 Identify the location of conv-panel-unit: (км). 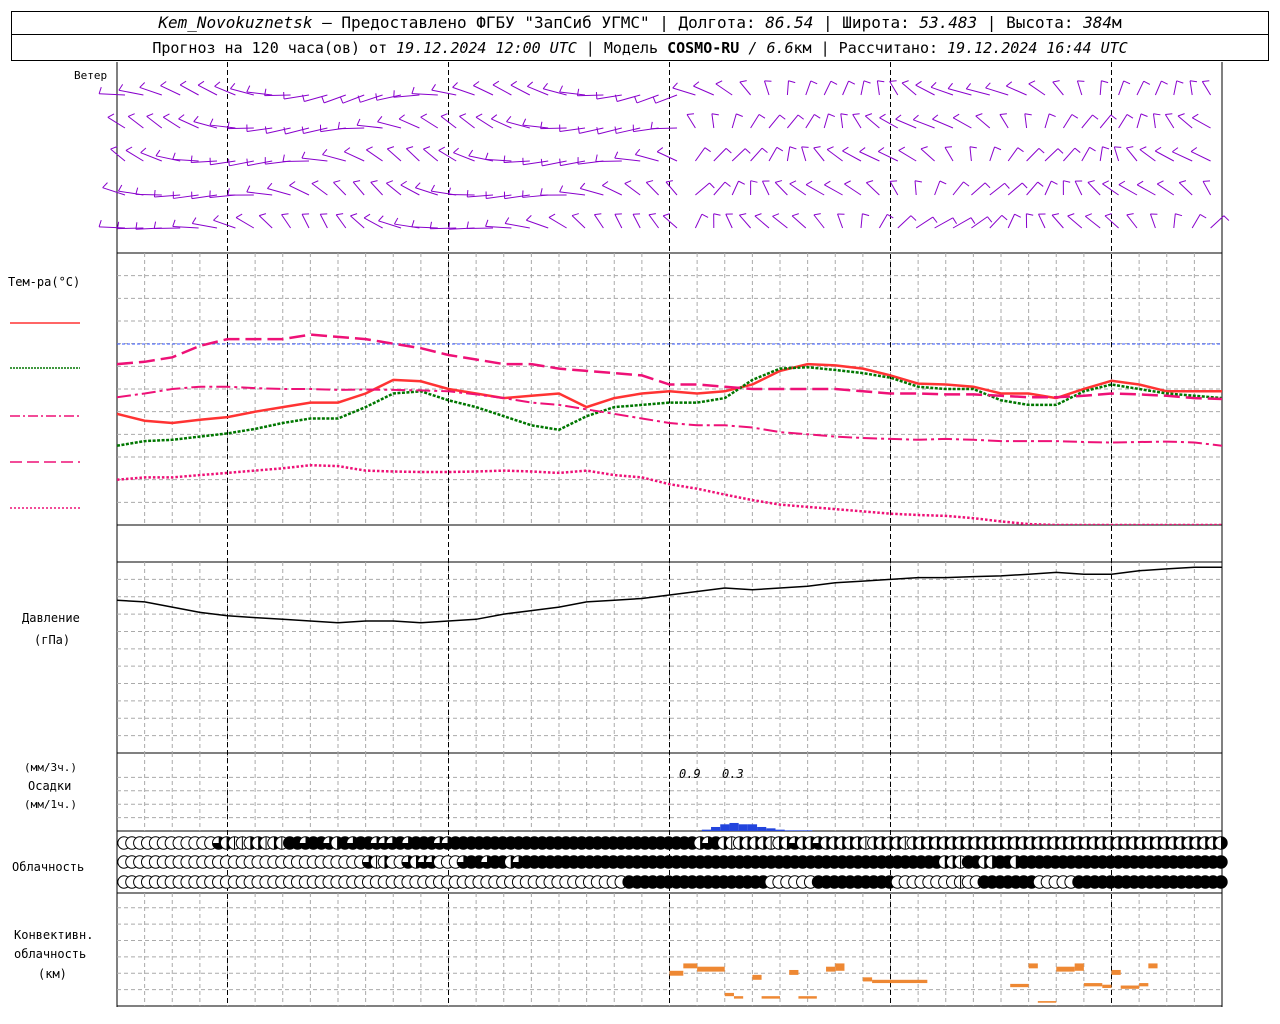
(52, 974).